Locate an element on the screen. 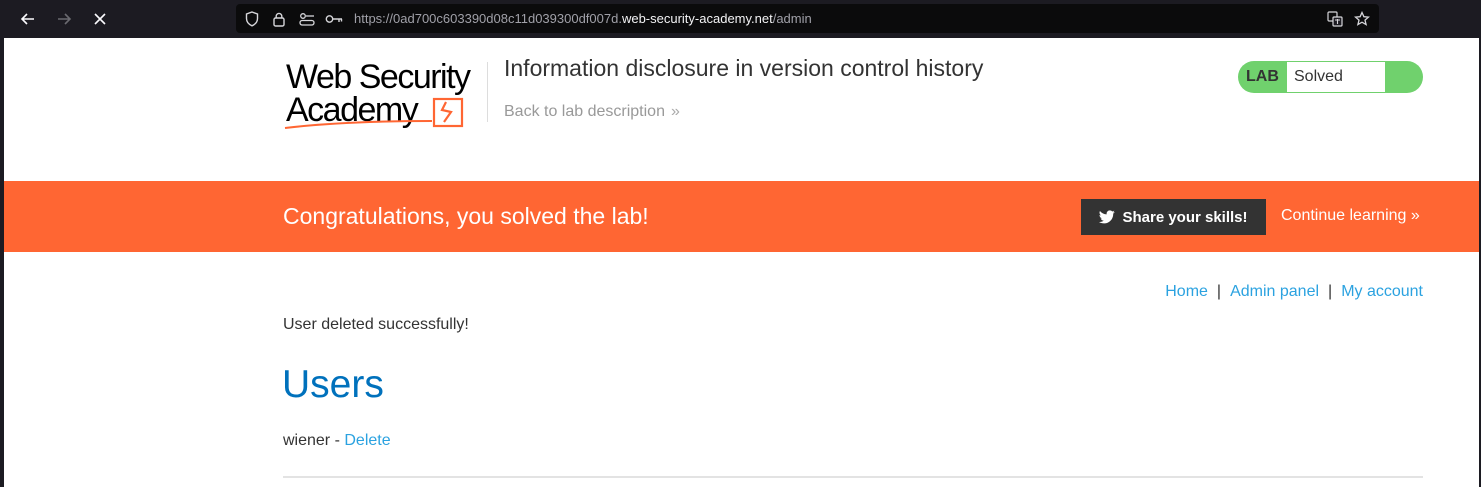 This screenshot has width=1481, height=487. delete-user-link: Delete is located at coordinates (367, 440).